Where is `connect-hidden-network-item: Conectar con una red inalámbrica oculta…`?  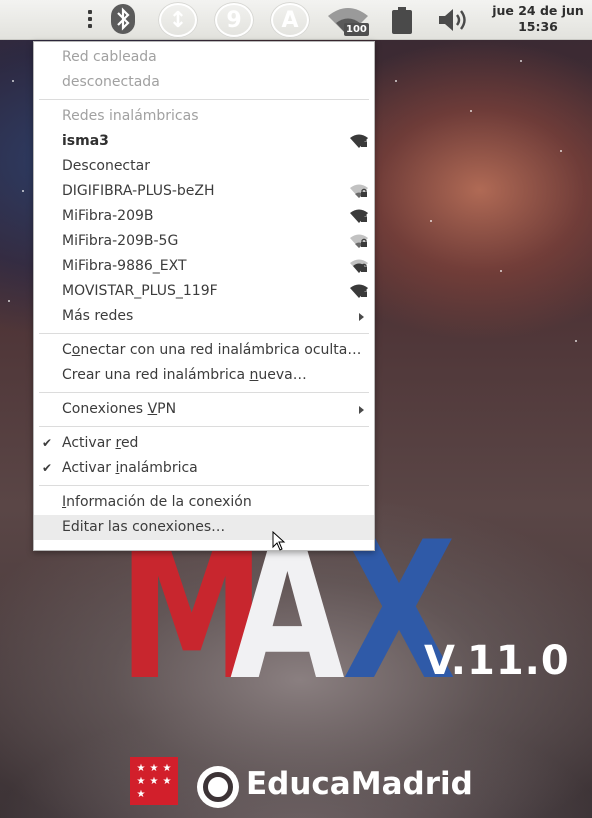
connect-hidden-network-item: Conectar con una red inalámbrica oculta… is located at coordinates (204, 350).